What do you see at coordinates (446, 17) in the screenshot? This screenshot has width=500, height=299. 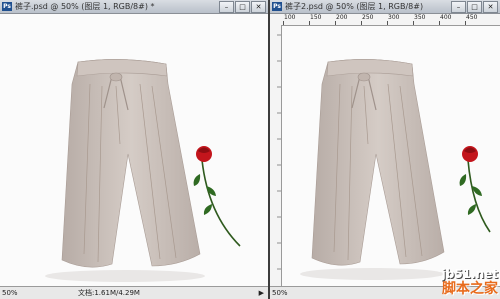 I see `ruler-label: 400` at bounding box center [446, 17].